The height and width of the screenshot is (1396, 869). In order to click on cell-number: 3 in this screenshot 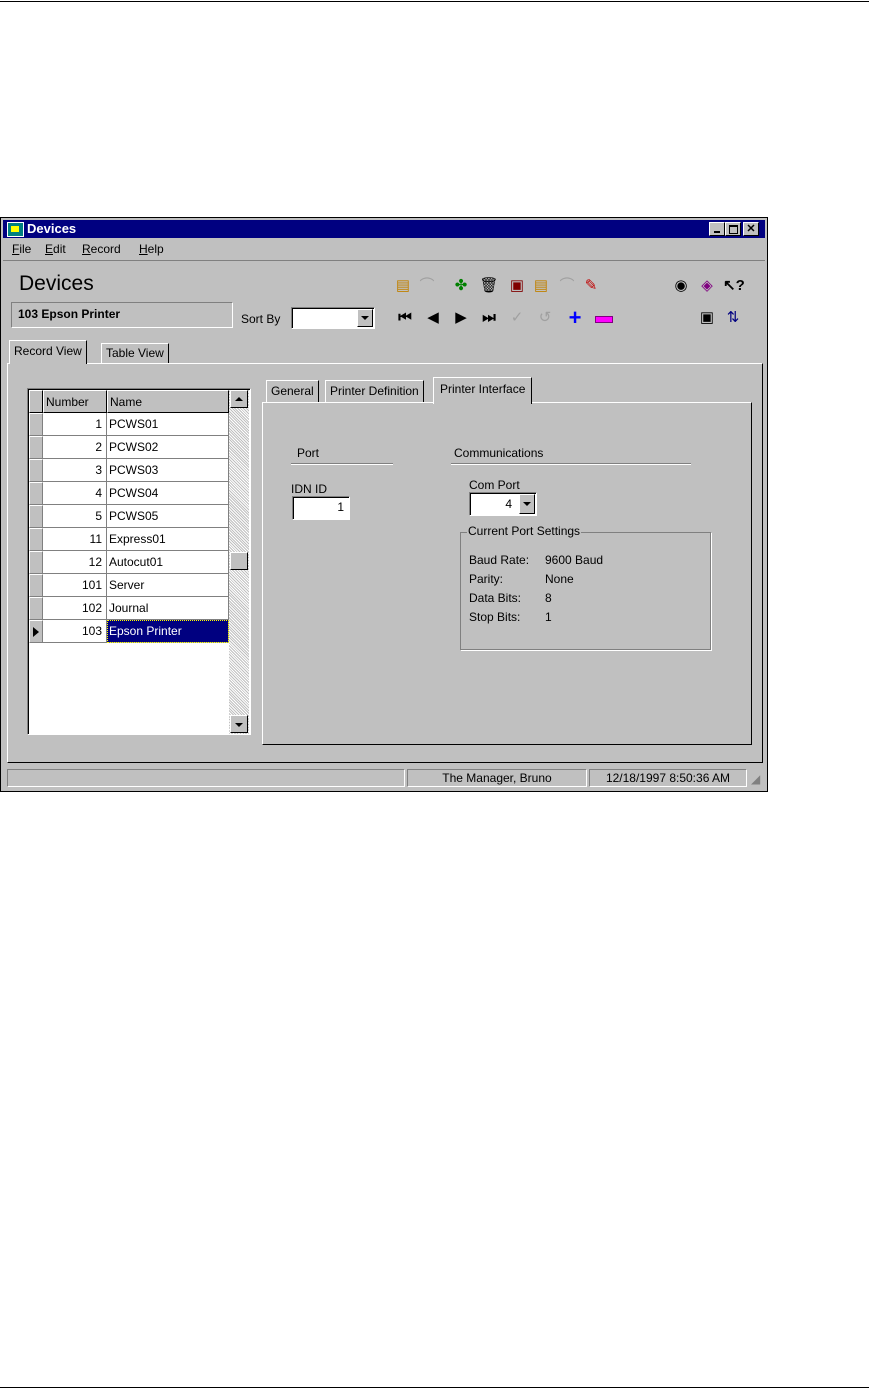, I will do `click(75, 470)`.